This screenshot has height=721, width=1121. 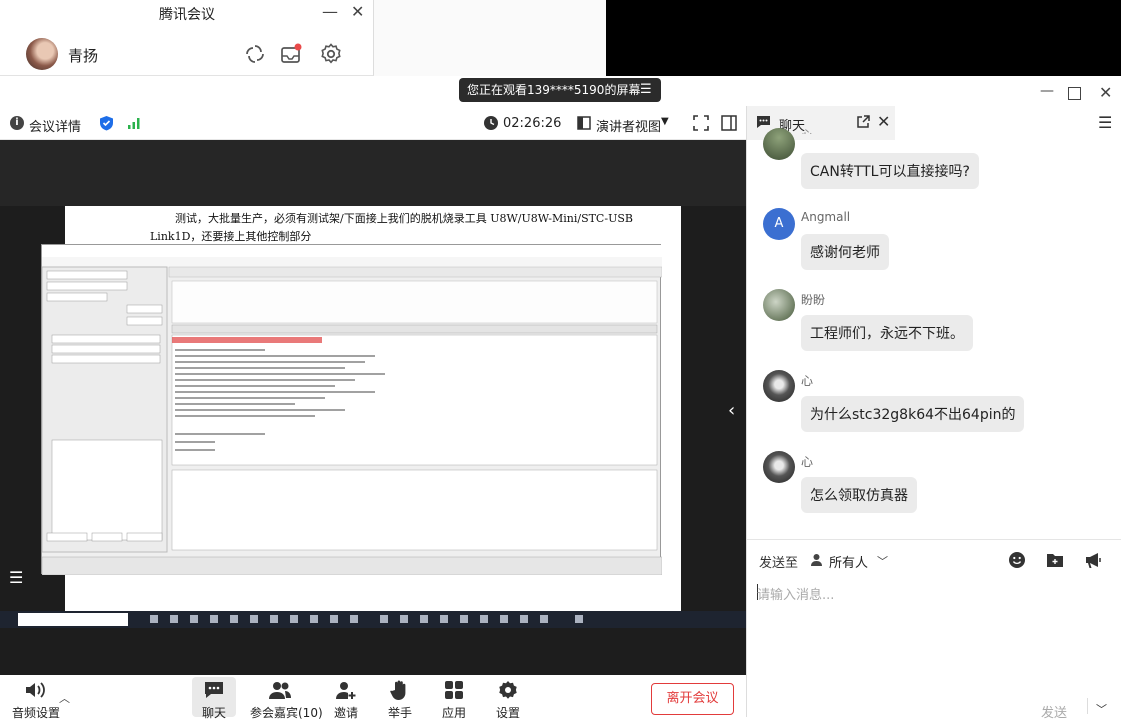 I want to click on close-chat-icon: ✕, so click(x=883, y=121).